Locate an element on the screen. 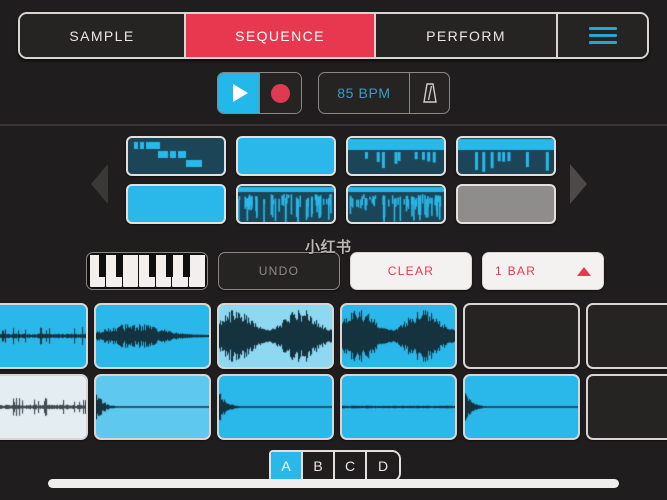 The height and width of the screenshot is (500, 667). tab-sample-label: SAMPLE is located at coordinates (102, 35).